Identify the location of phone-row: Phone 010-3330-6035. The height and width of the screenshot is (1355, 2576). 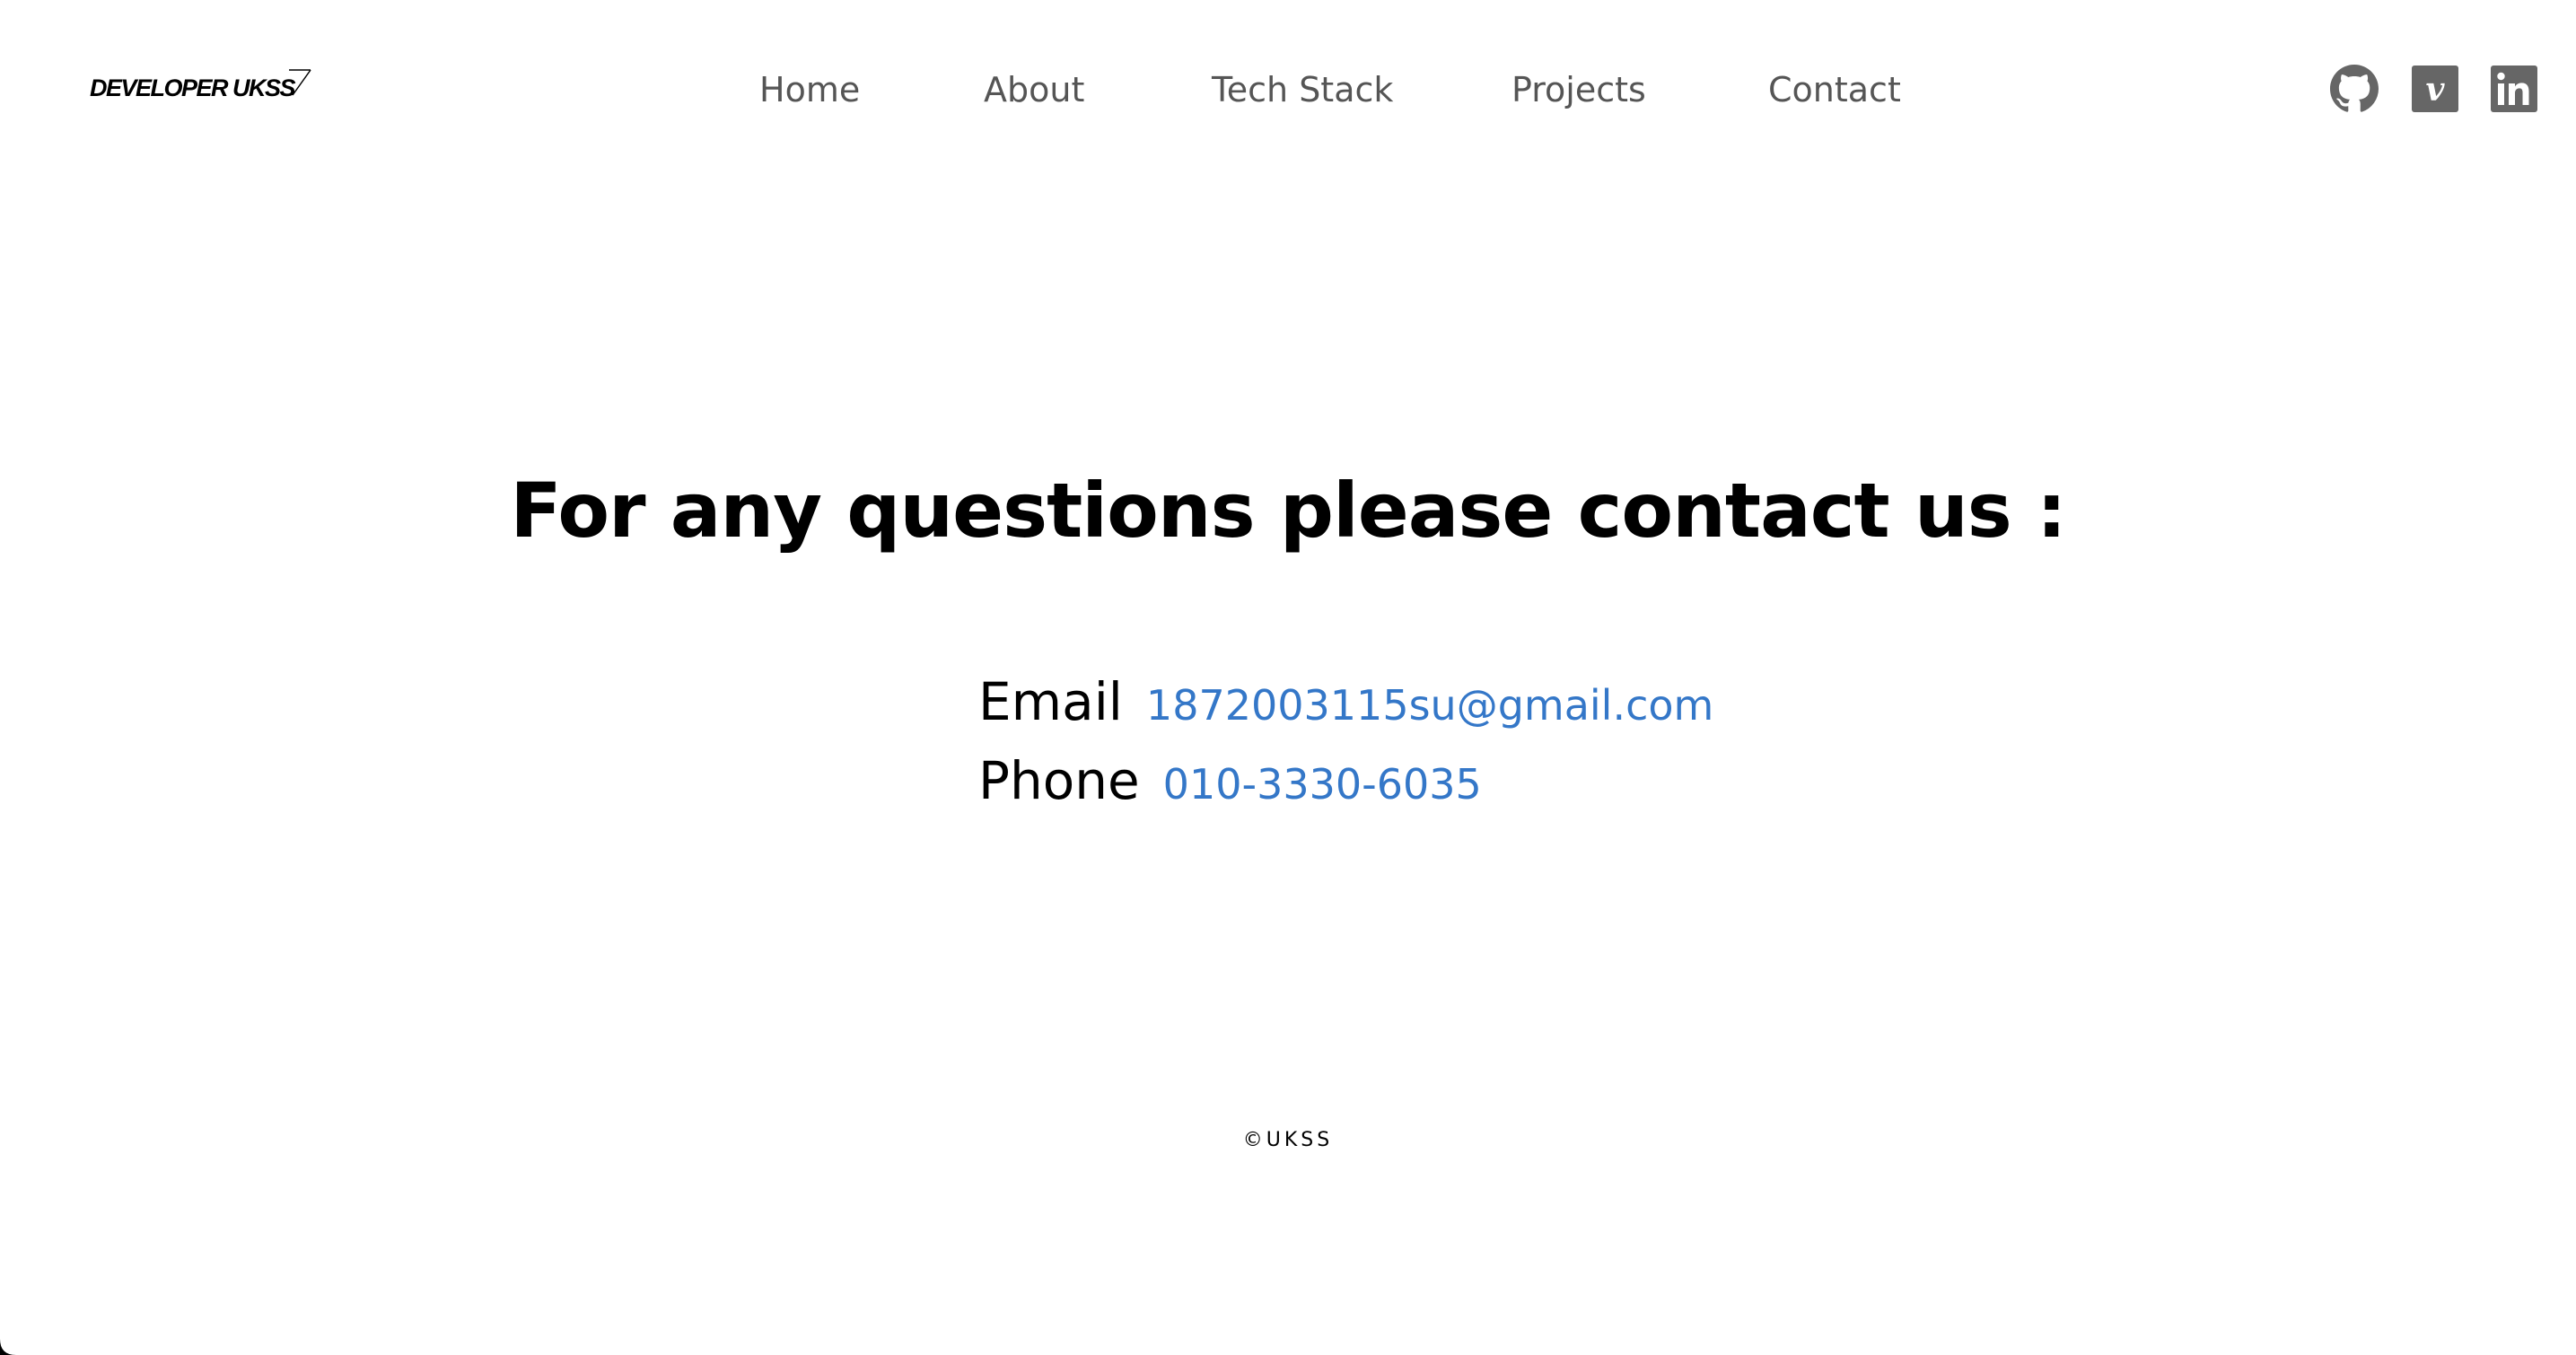
(1230, 781).